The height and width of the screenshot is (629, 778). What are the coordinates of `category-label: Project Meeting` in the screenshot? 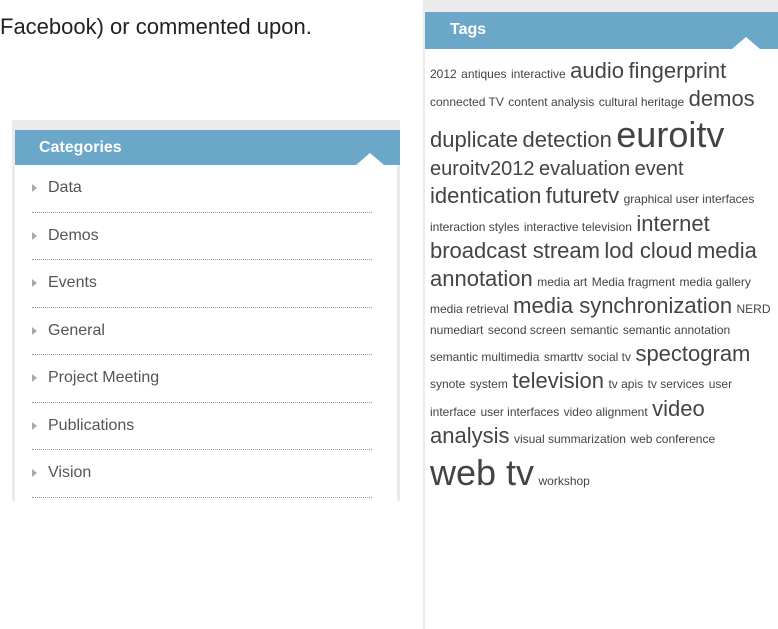 It's located at (103, 378).